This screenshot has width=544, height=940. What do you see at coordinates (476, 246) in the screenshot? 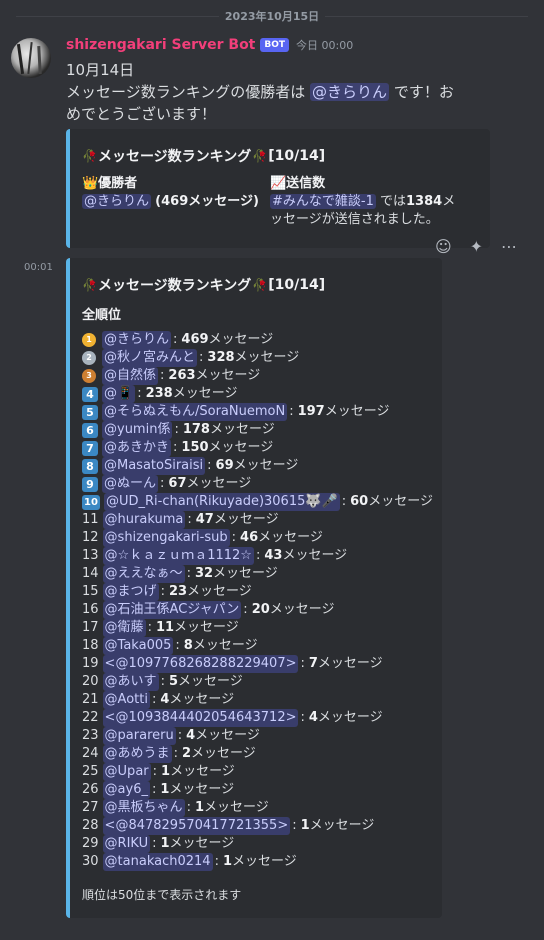
I see `add-super-reaction-icon: ✦` at bounding box center [476, 246].